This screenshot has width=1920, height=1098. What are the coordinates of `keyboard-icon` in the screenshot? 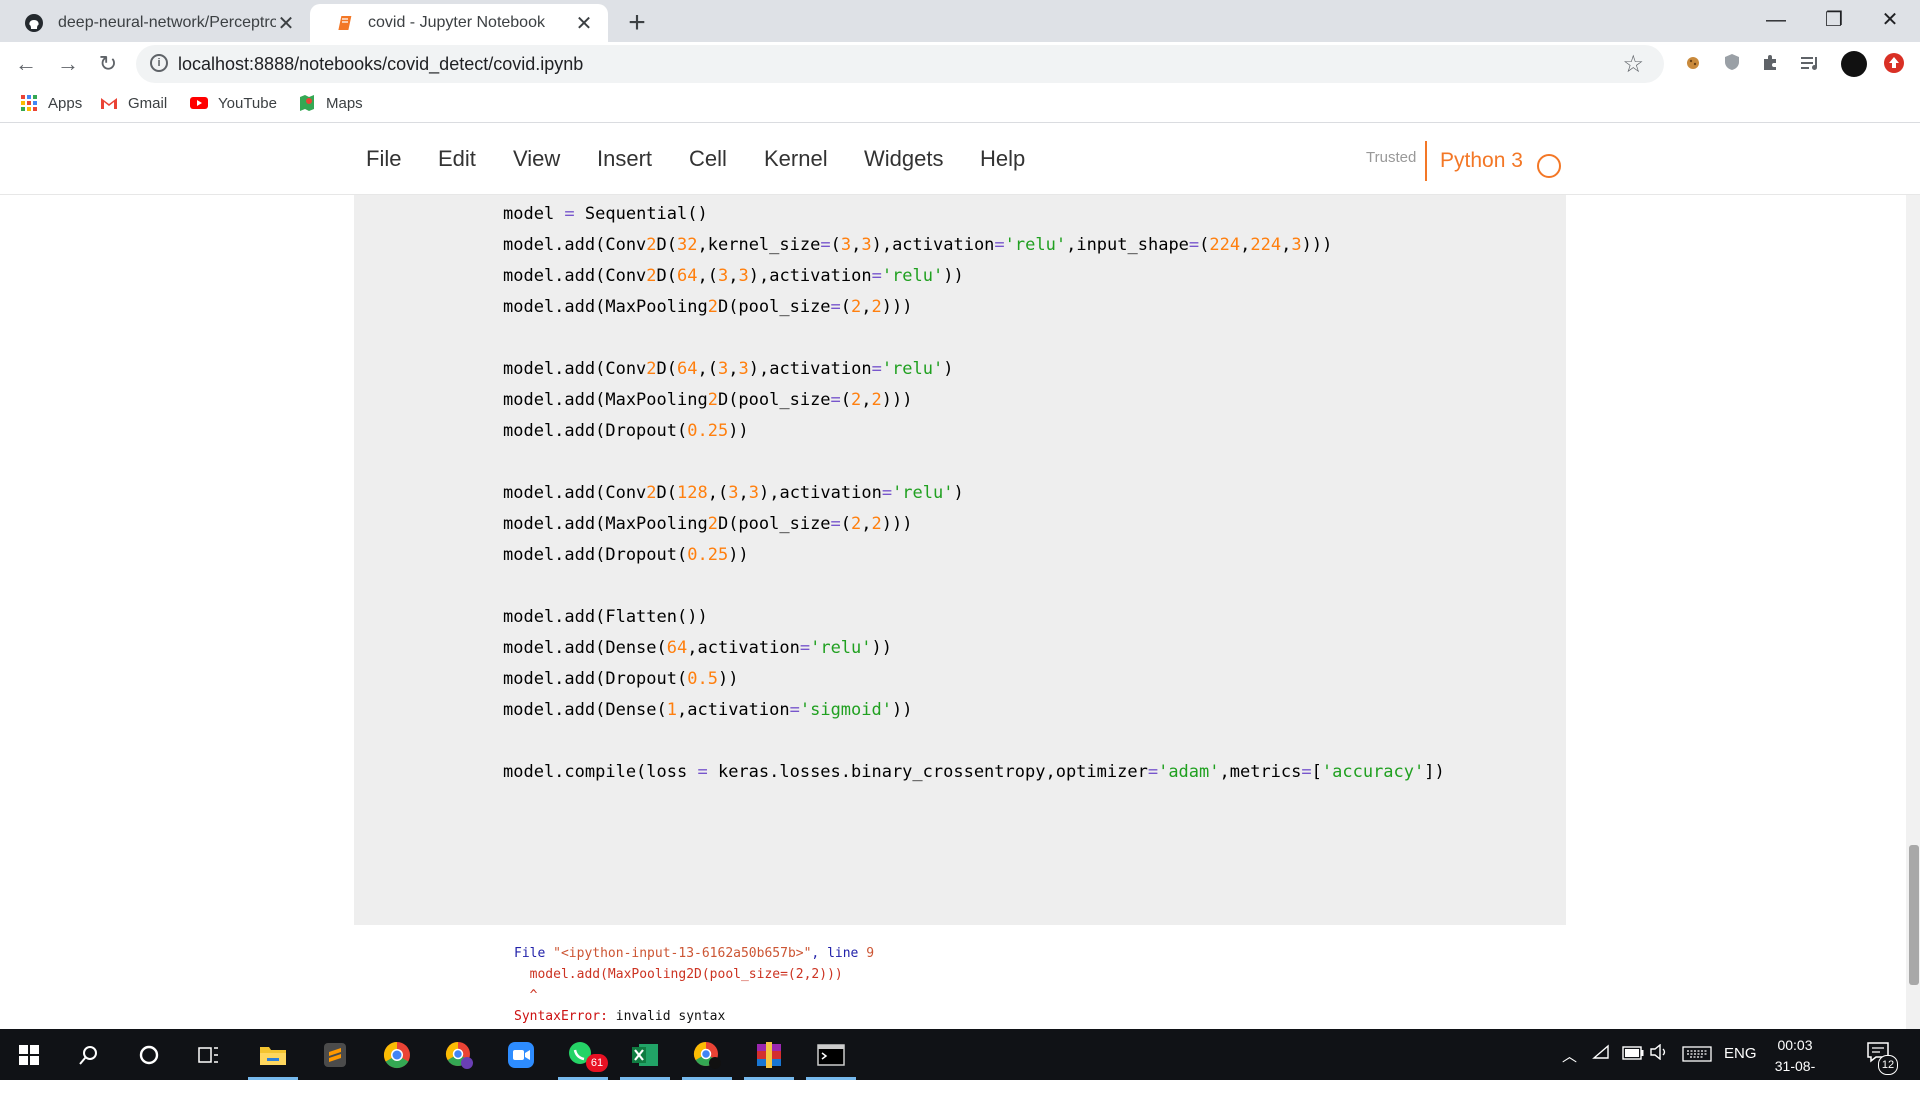 It's located at (1697, 1056).